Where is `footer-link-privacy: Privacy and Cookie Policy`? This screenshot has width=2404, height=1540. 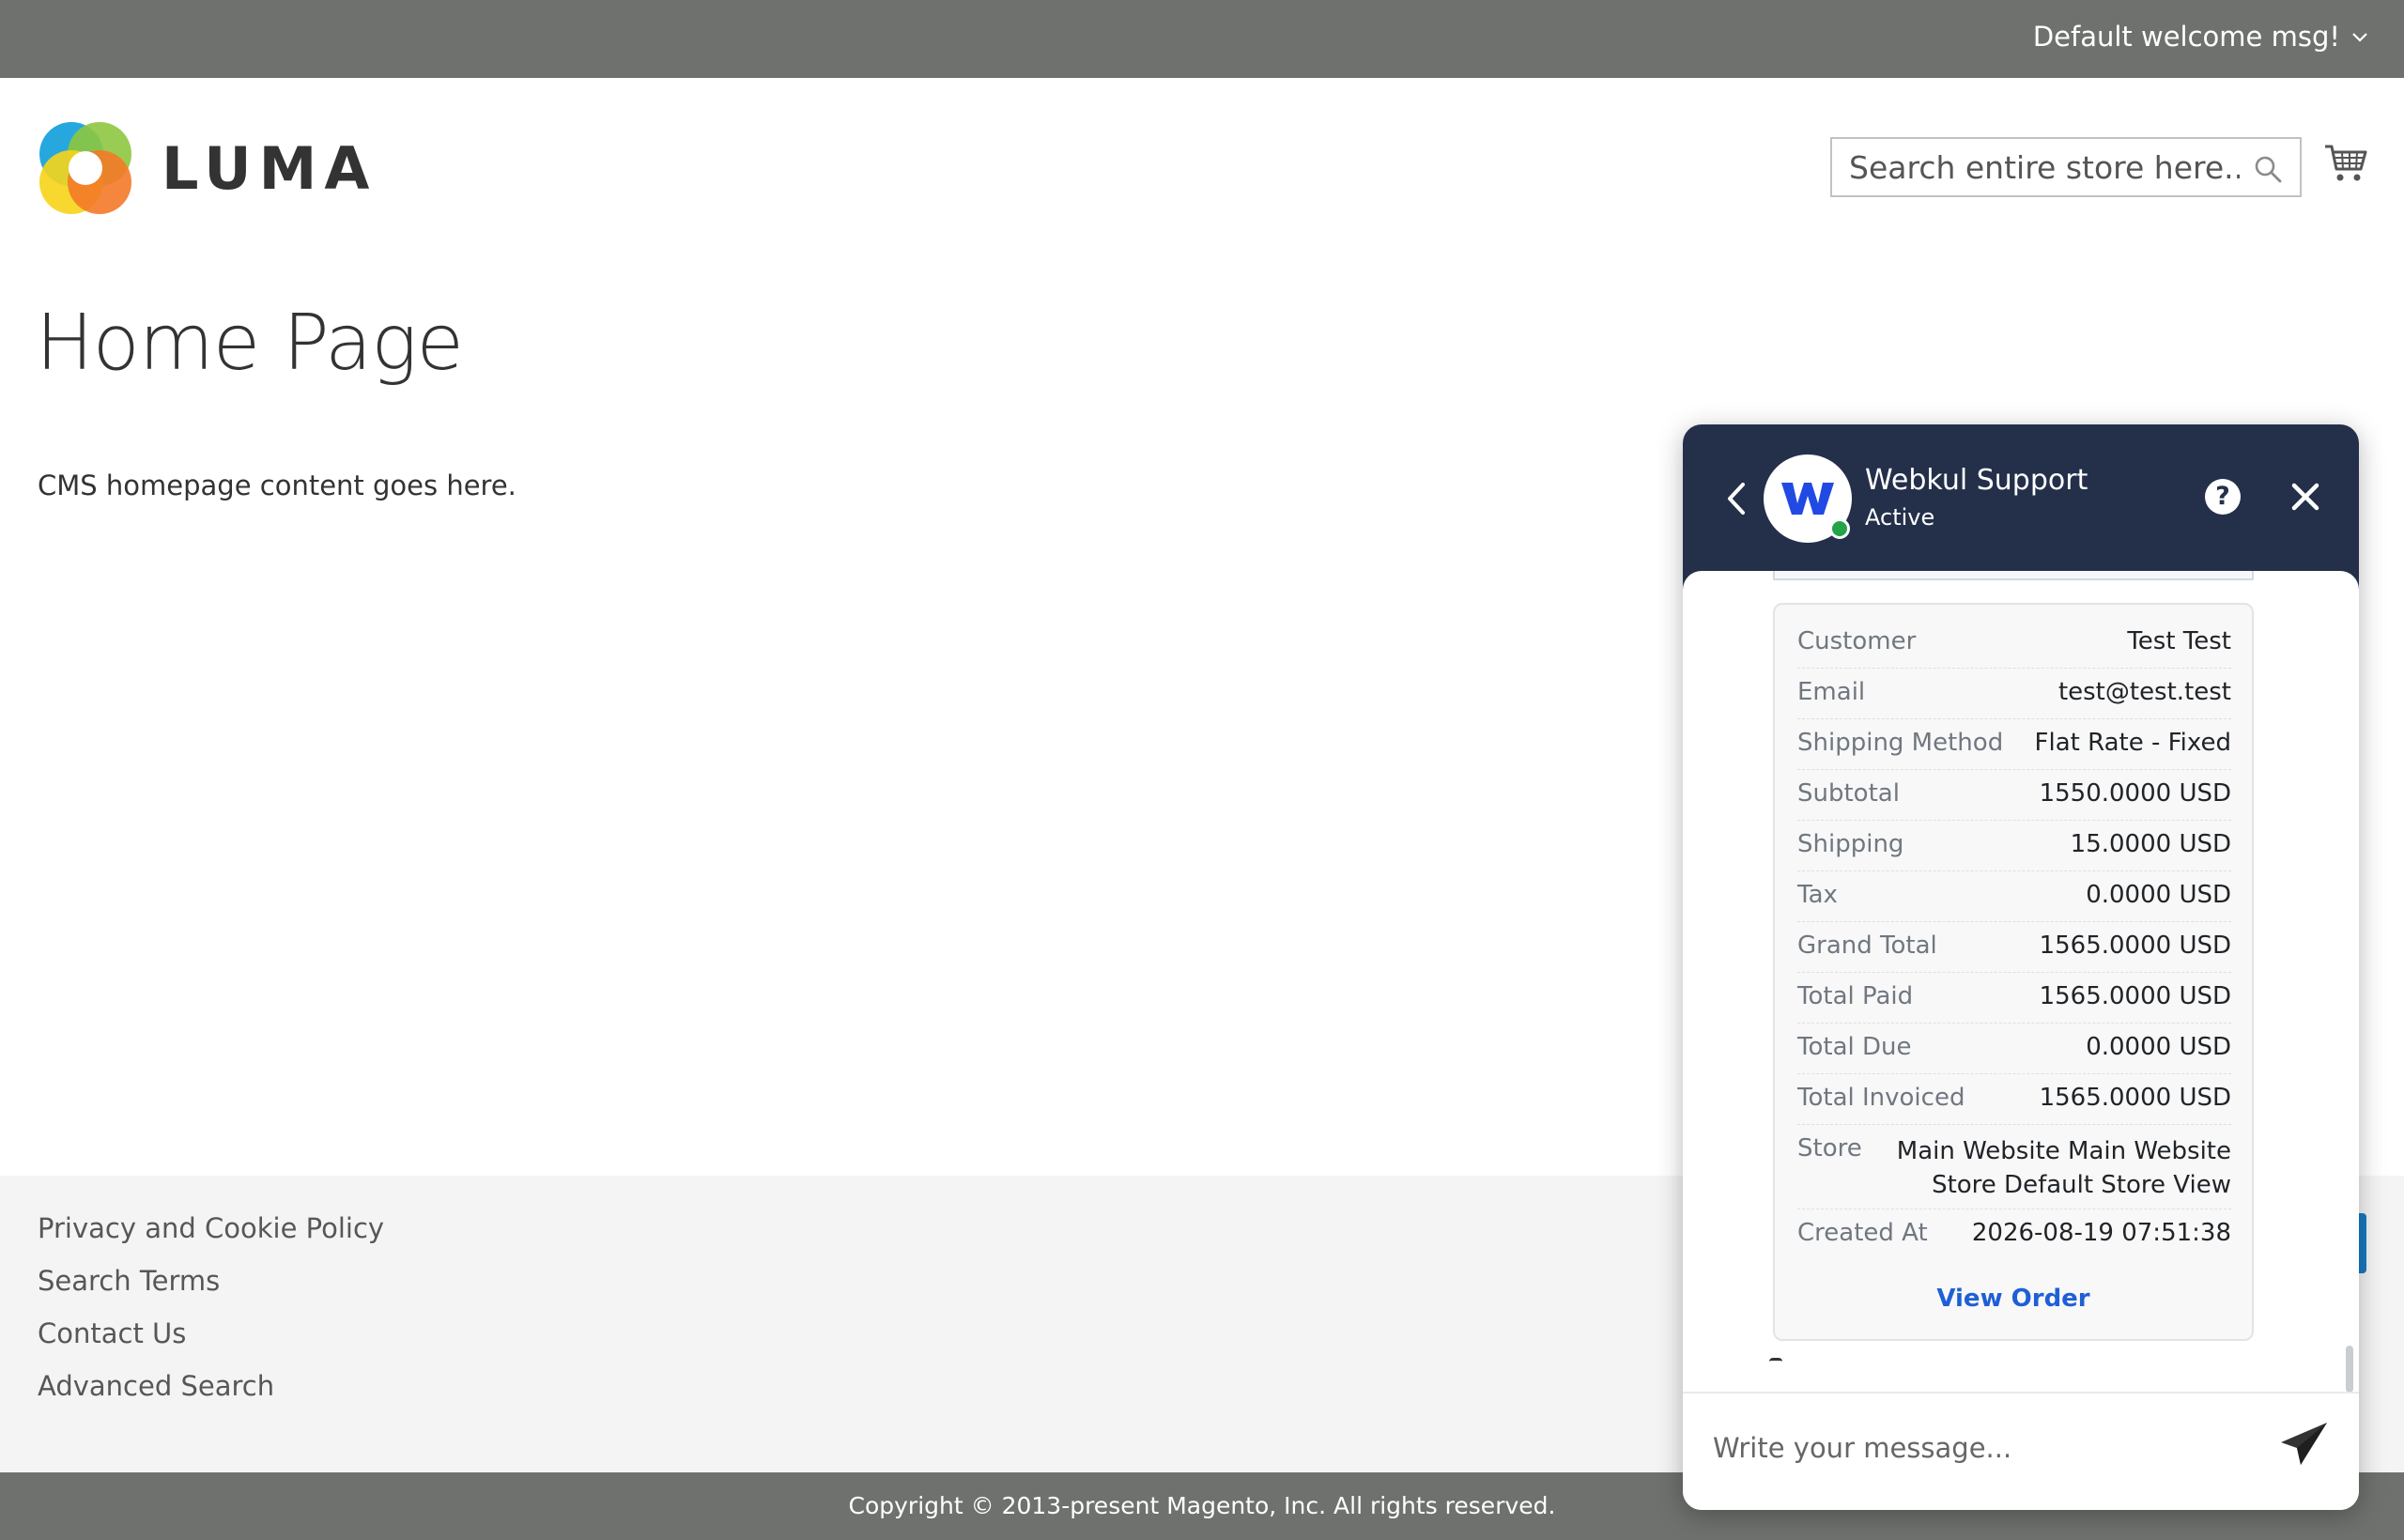
footer-link-privacy: Privacy and Cookie Policy is located at coordinates (211, 1228).